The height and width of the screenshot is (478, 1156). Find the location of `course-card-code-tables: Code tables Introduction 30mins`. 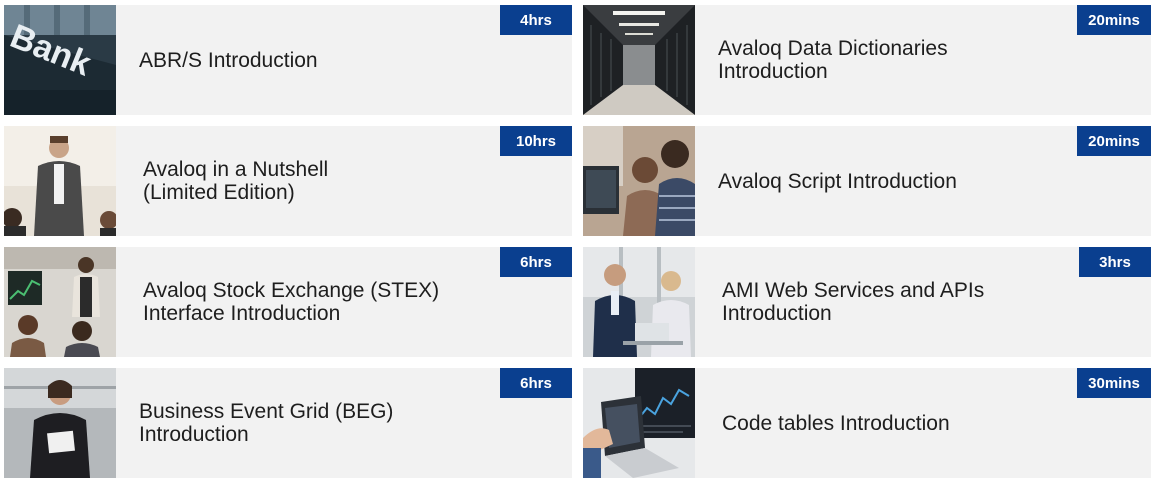

course-card-code-tables: Code tables Introduction 30mins is located at coordinates (867, 423).